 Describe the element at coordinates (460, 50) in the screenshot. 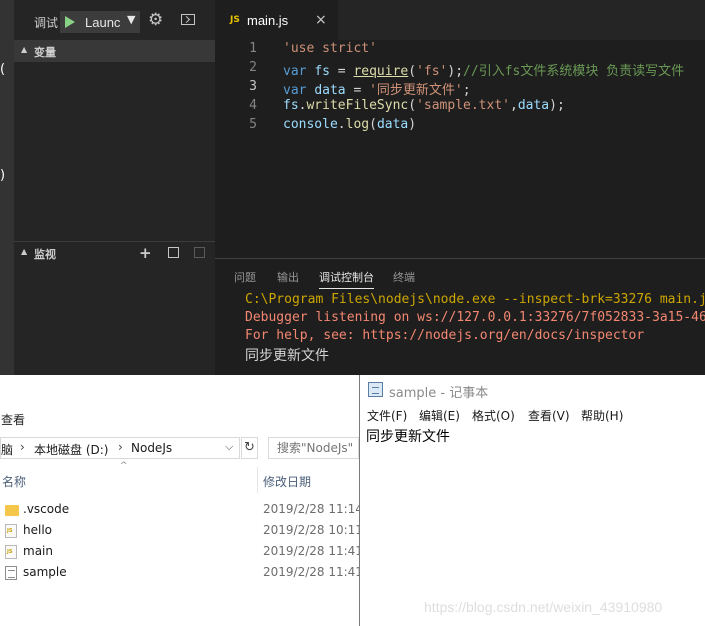

I see `code-line: 1 'use strict'` at that location.